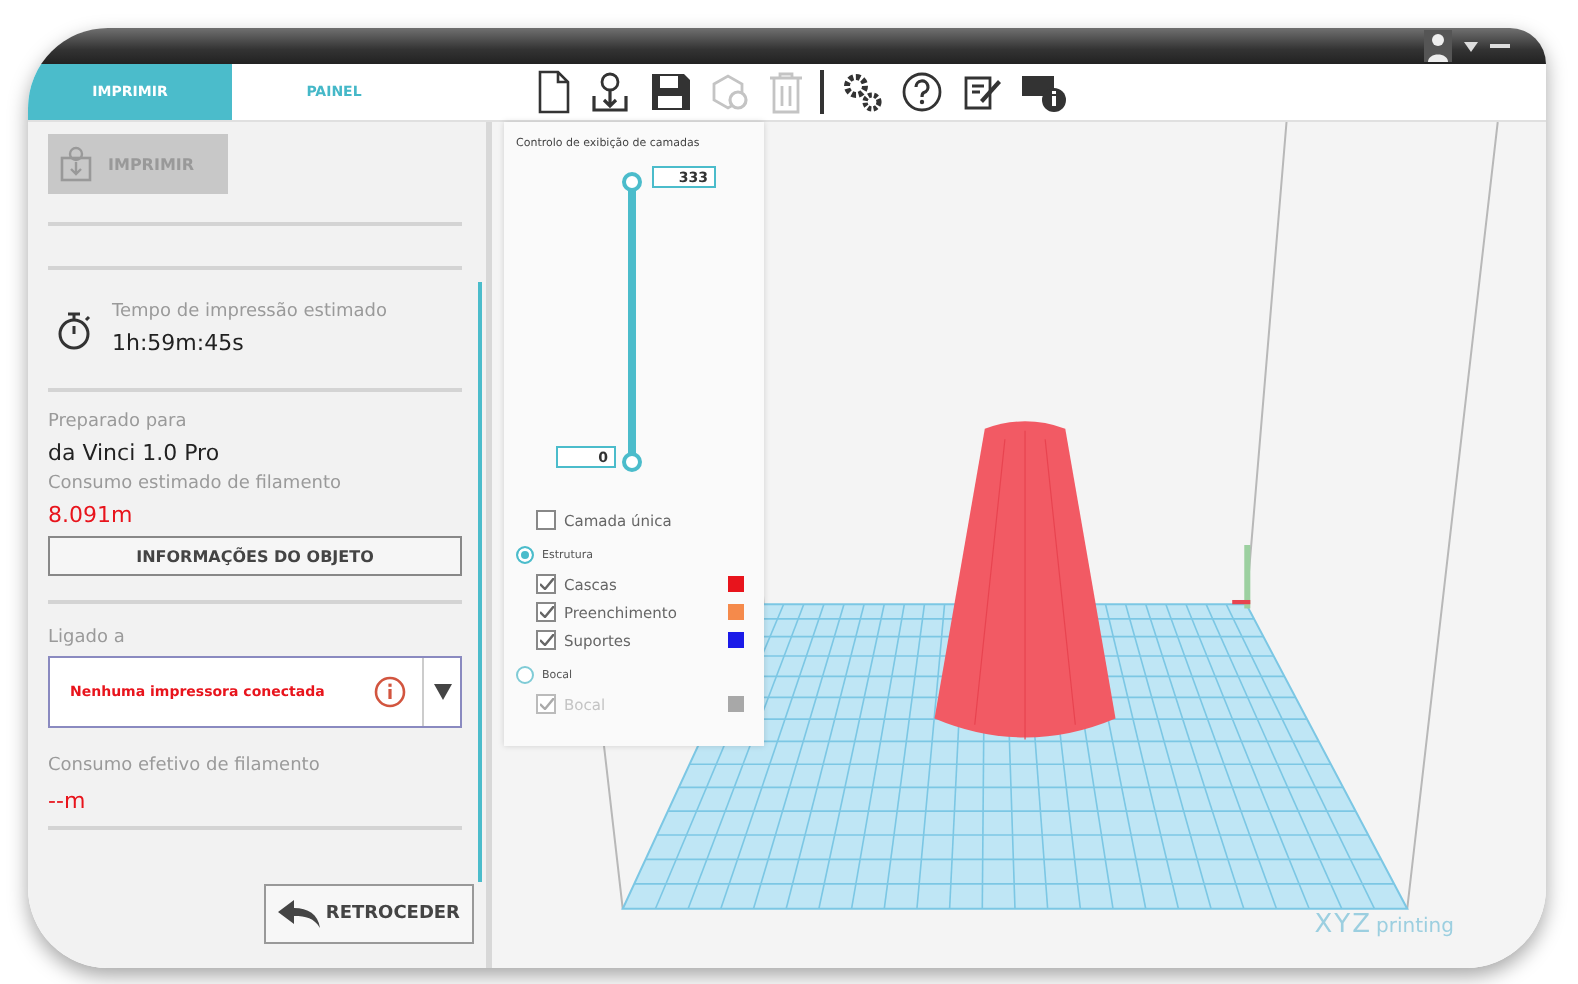 This screenshot has height=984, width=1578. Describe the element at coordinates (922, 92) in the screenshot. I see `help-icon` at that location.